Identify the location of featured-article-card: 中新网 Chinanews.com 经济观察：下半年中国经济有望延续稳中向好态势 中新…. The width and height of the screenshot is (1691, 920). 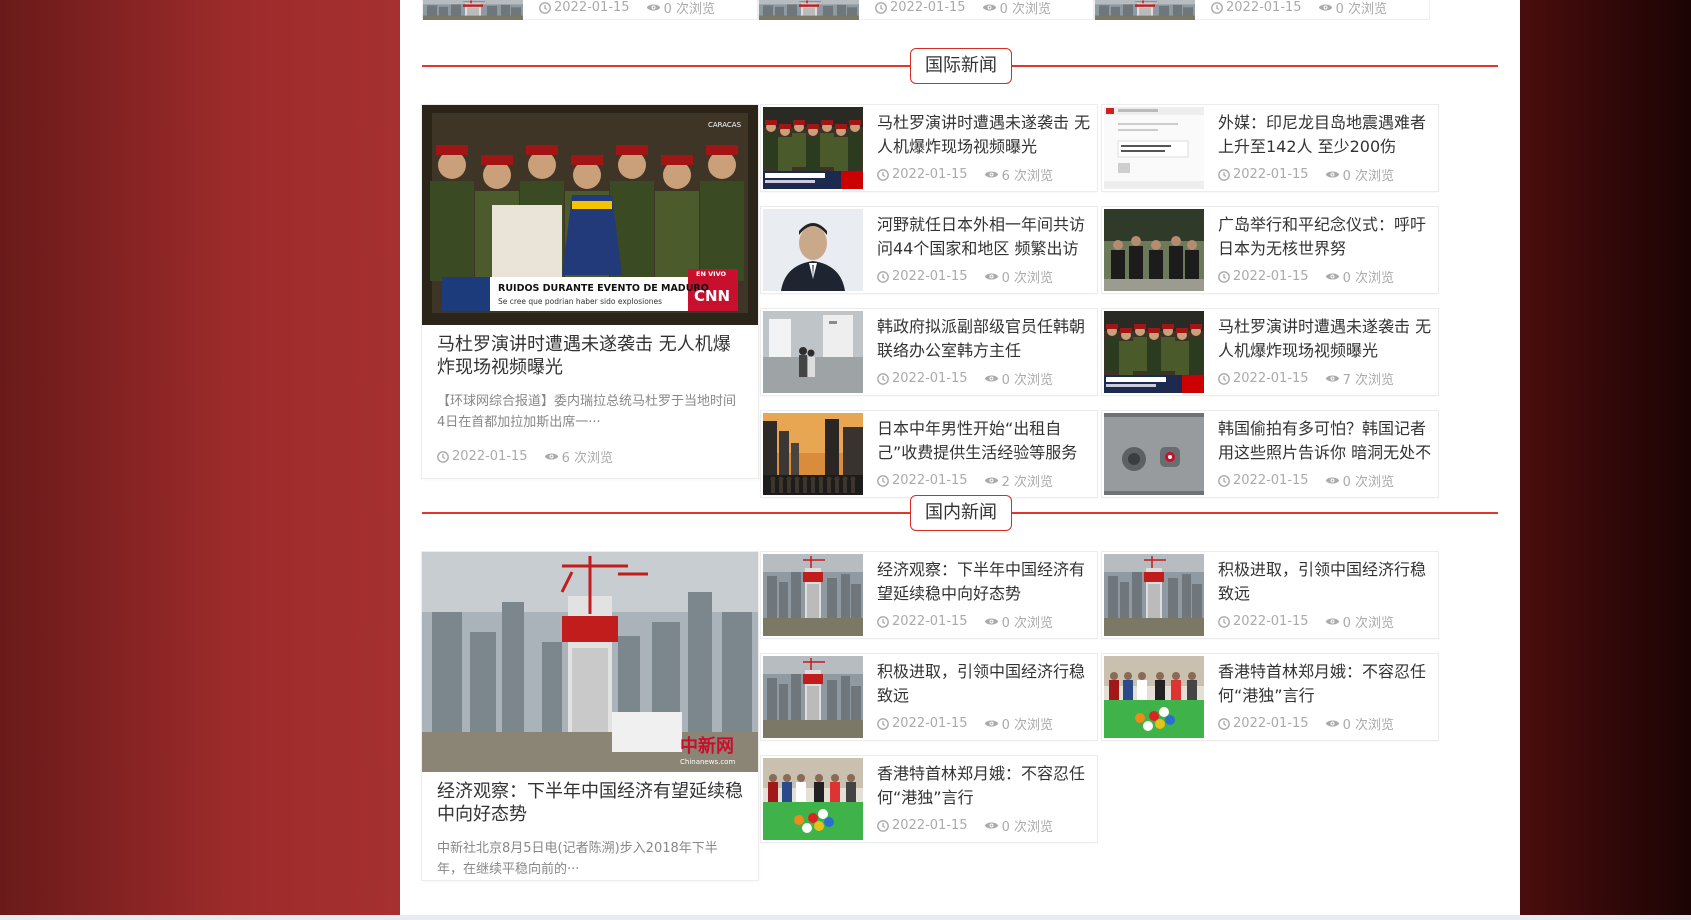
(590, 716).